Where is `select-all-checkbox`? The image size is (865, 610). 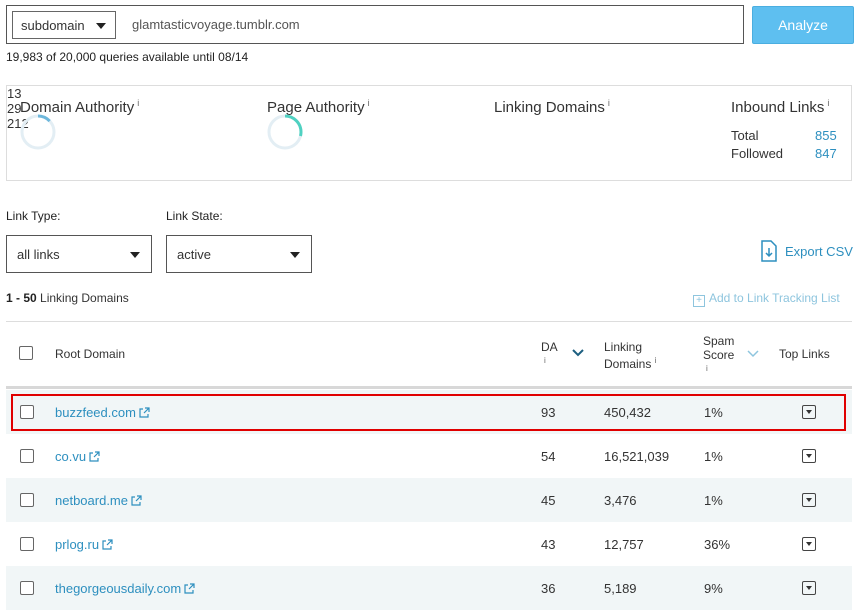 select-all-checkbox is located at coordinates (26, 353).